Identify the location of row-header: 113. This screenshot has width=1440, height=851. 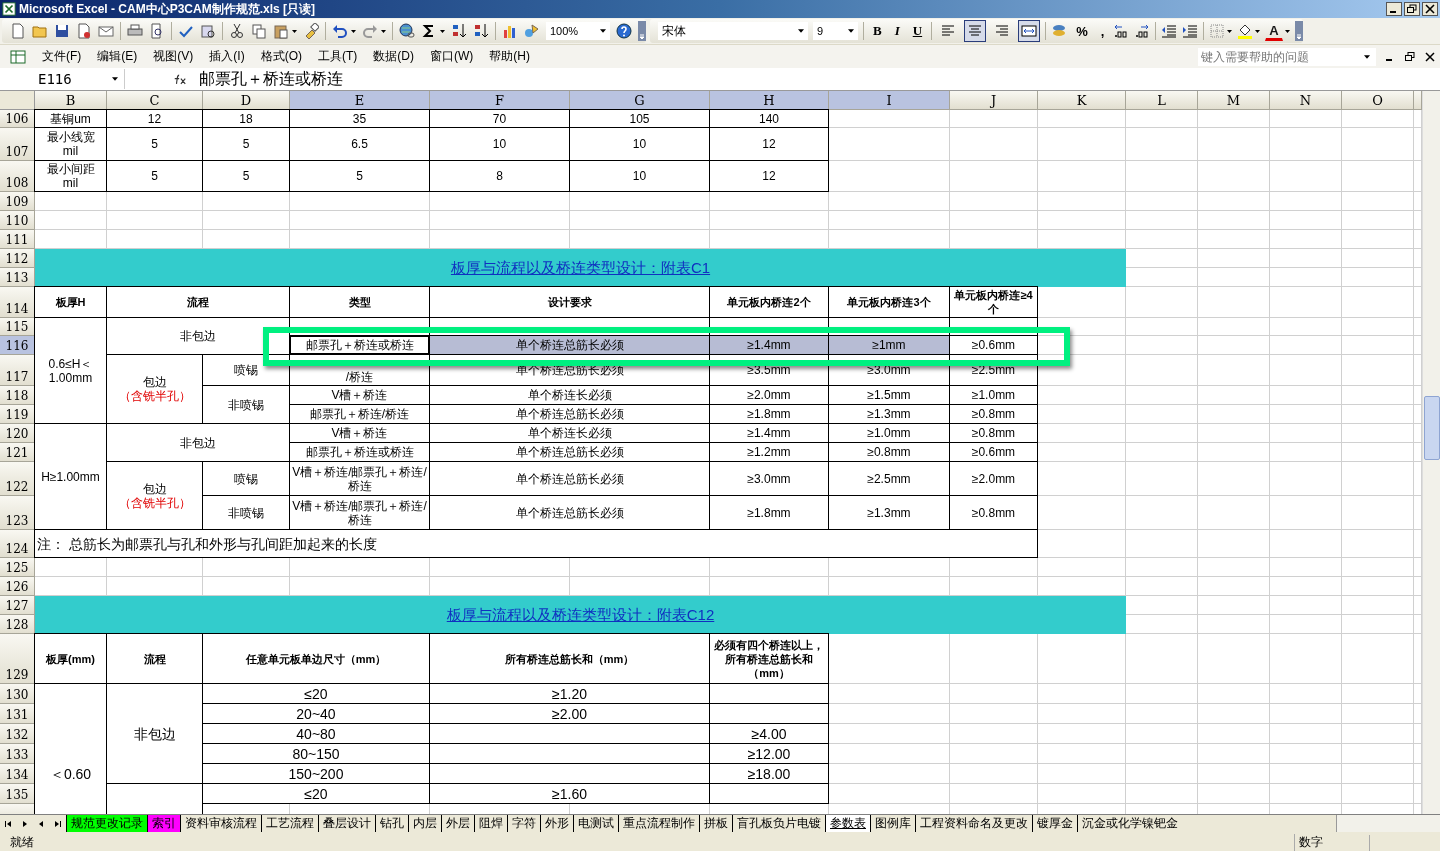
(17, 277).